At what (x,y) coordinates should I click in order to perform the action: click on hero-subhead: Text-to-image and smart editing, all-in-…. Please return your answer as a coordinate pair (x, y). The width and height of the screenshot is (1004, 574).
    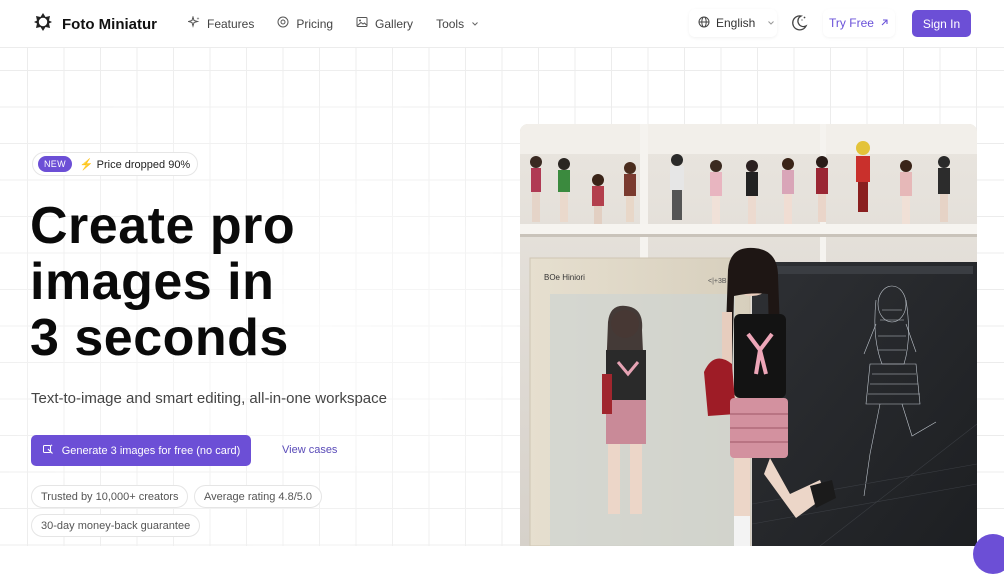
    Looking at the image, I should click on (209, 398).